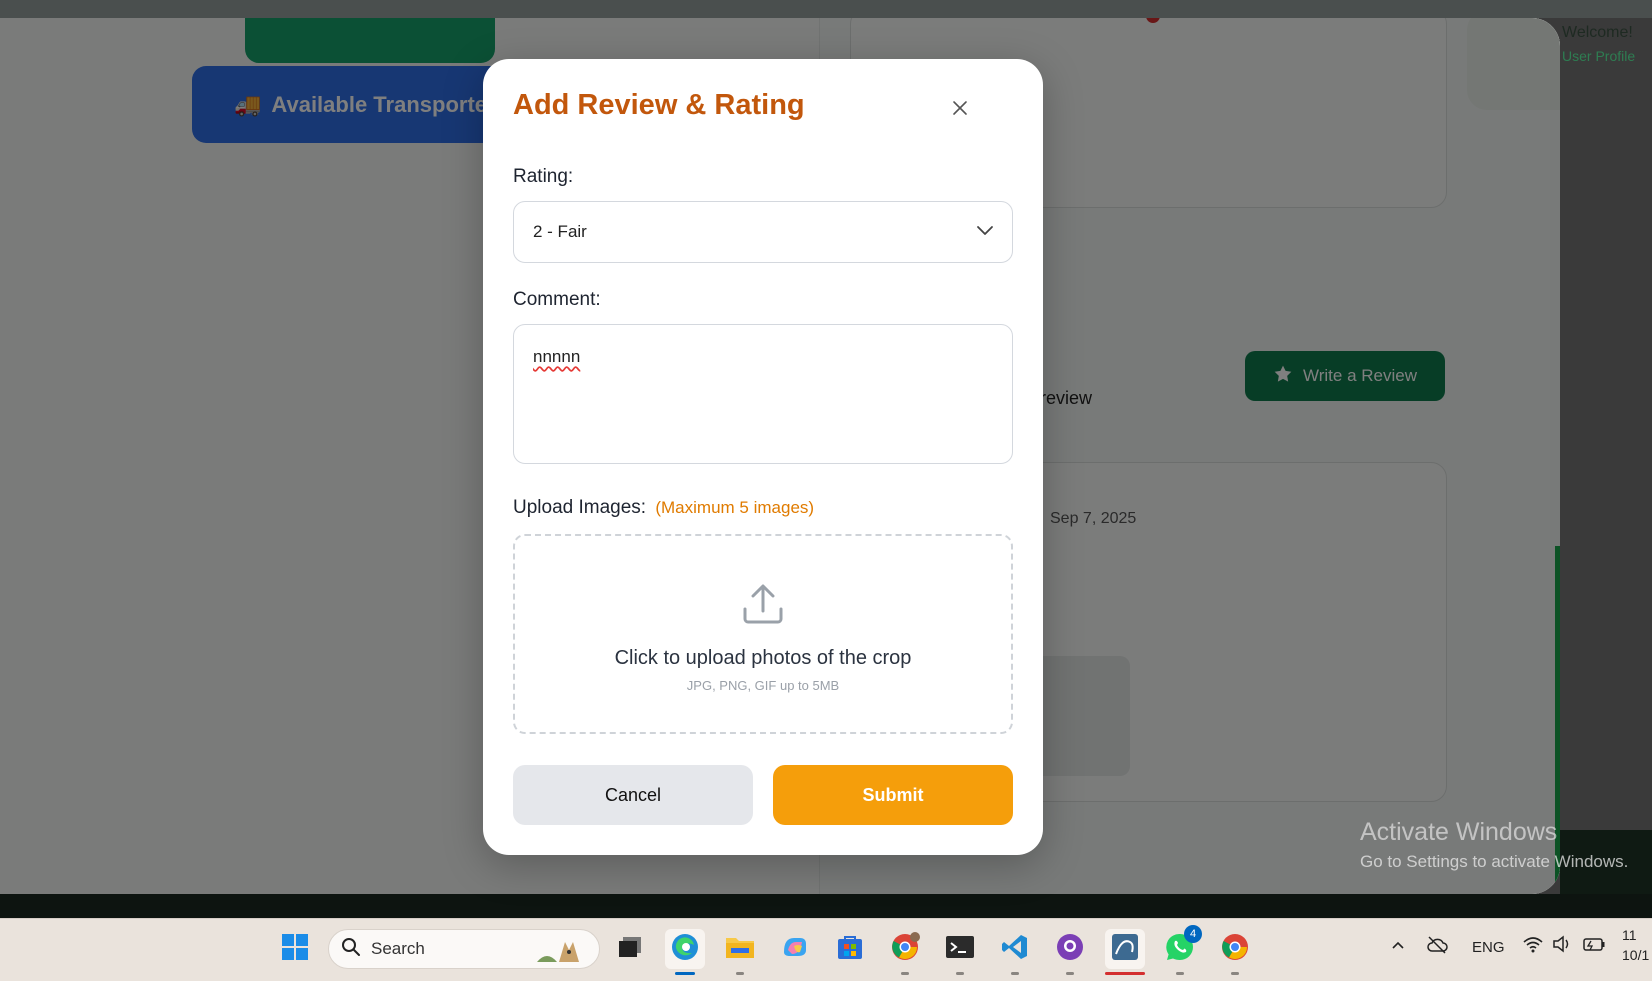  Describe the element at coordinates (1125, 949) in the screenshot. I see `mysql-workbench-icon` at that location.